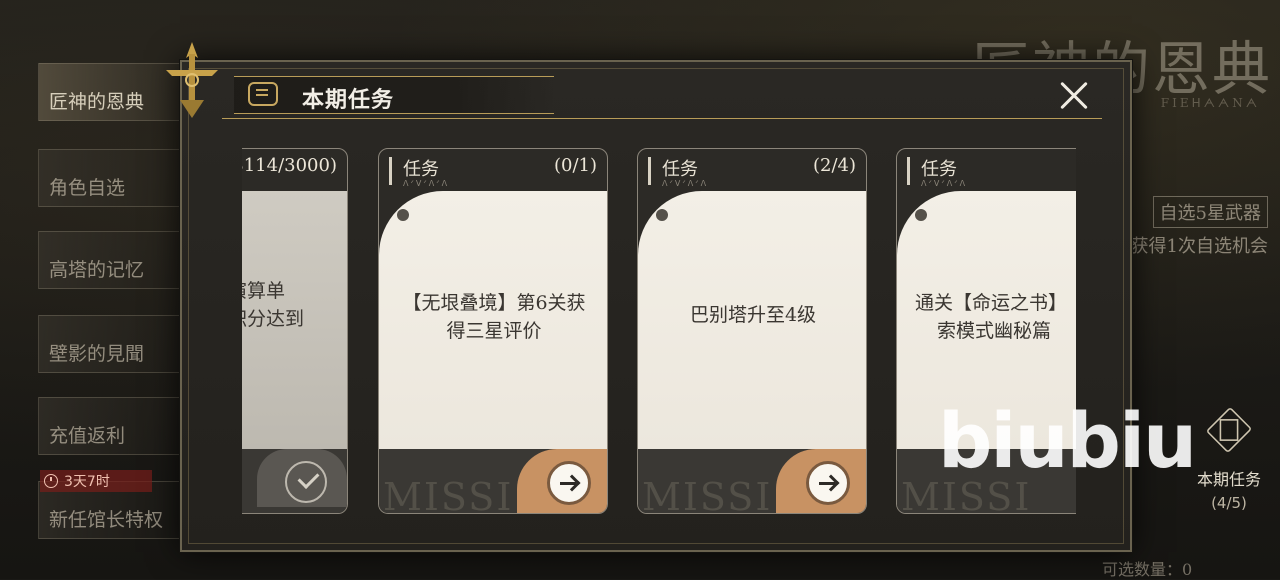 The height and width of the screenshot is (580, 1280). What do you see at coordinates (87, 188) in the screenshot?
I see `sidebar-item-label: 角色自选` at bounding box center [87, 188].